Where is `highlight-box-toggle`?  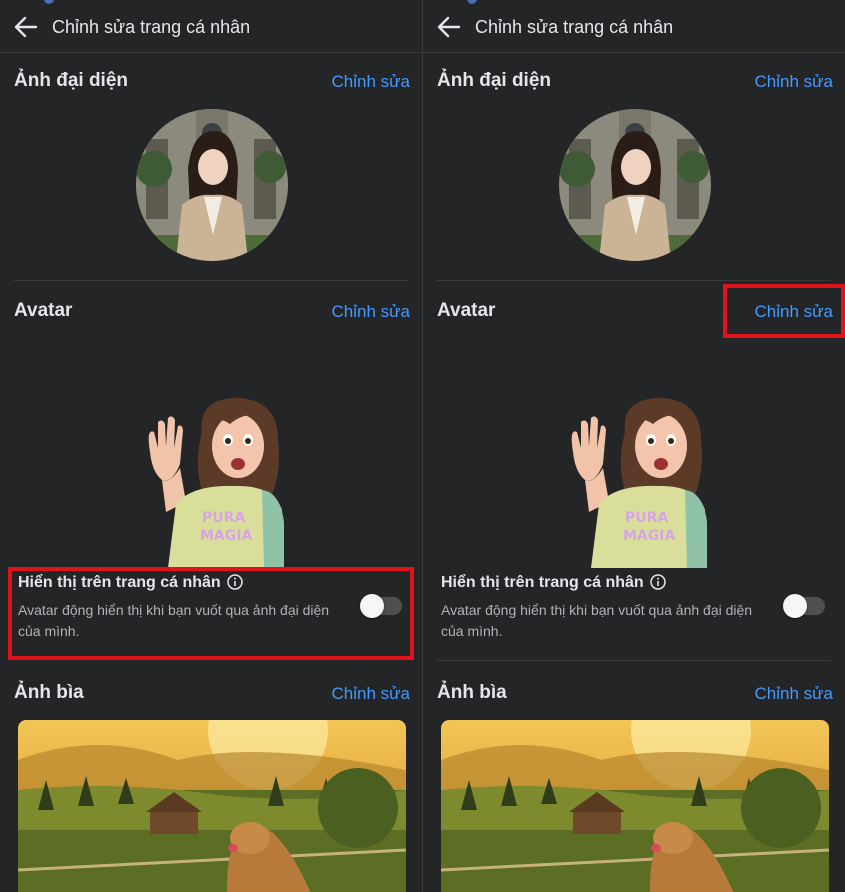 highlight-box-toggle is located at coordinates (211, 613).